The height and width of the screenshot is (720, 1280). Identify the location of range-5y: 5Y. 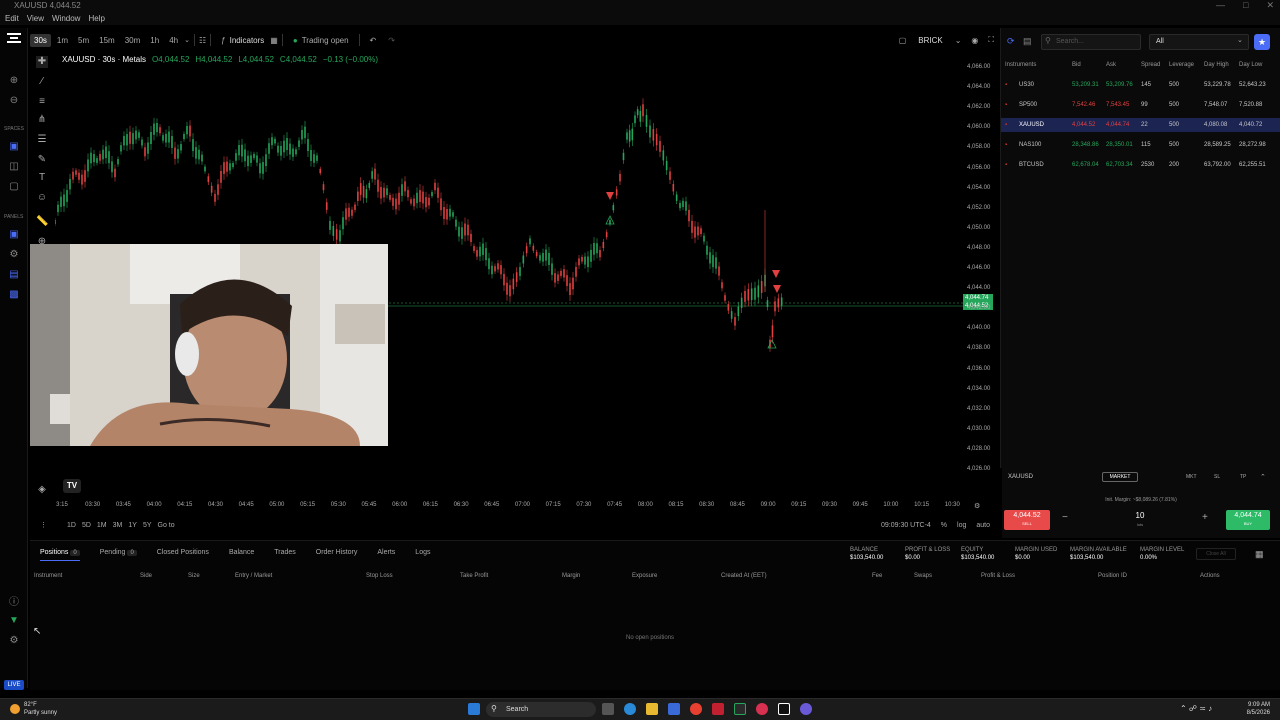
(147, 525).